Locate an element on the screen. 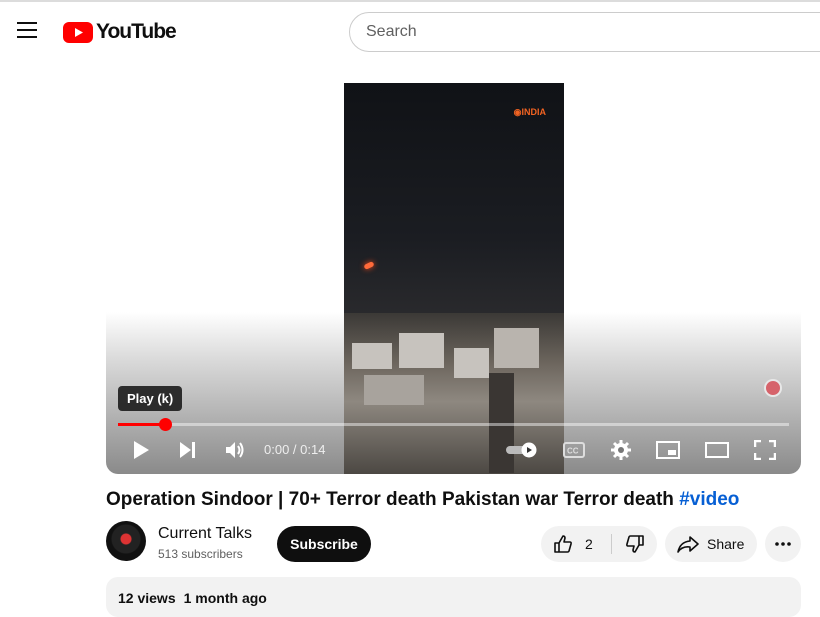 This screenshot has height=617, width=820. miniplayer-button is located at coordinates (668, 450).